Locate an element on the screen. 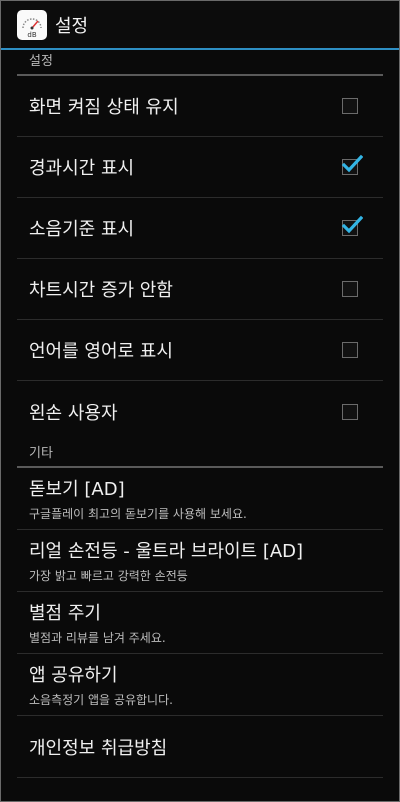 This screenshot has width=400, height=802. pref-label: 개인정보 취급방침 is located at coordinates (98, 748).